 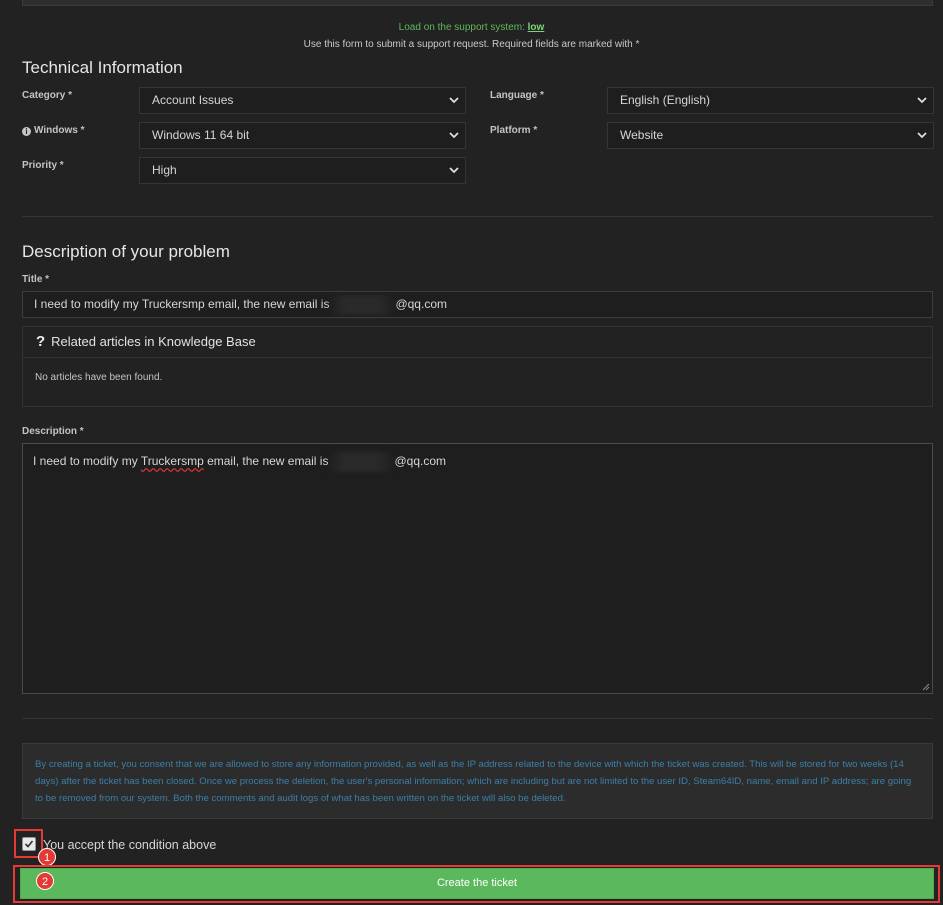 What do you see at coordinates (164, 170) in the screenshot?
I see `priority-selected-value: High` at bounding box center [164, 170].